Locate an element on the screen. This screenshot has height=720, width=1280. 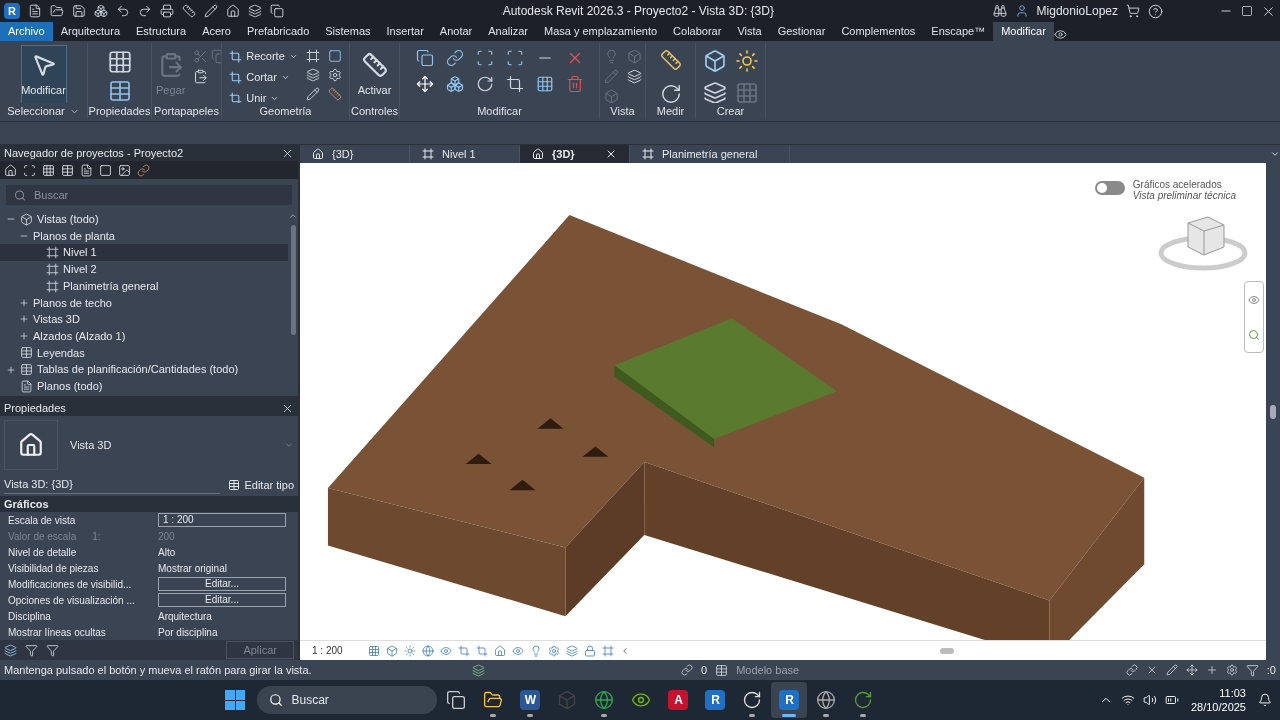
clock-time: 11:03 is located at coordinates (1232, 693).